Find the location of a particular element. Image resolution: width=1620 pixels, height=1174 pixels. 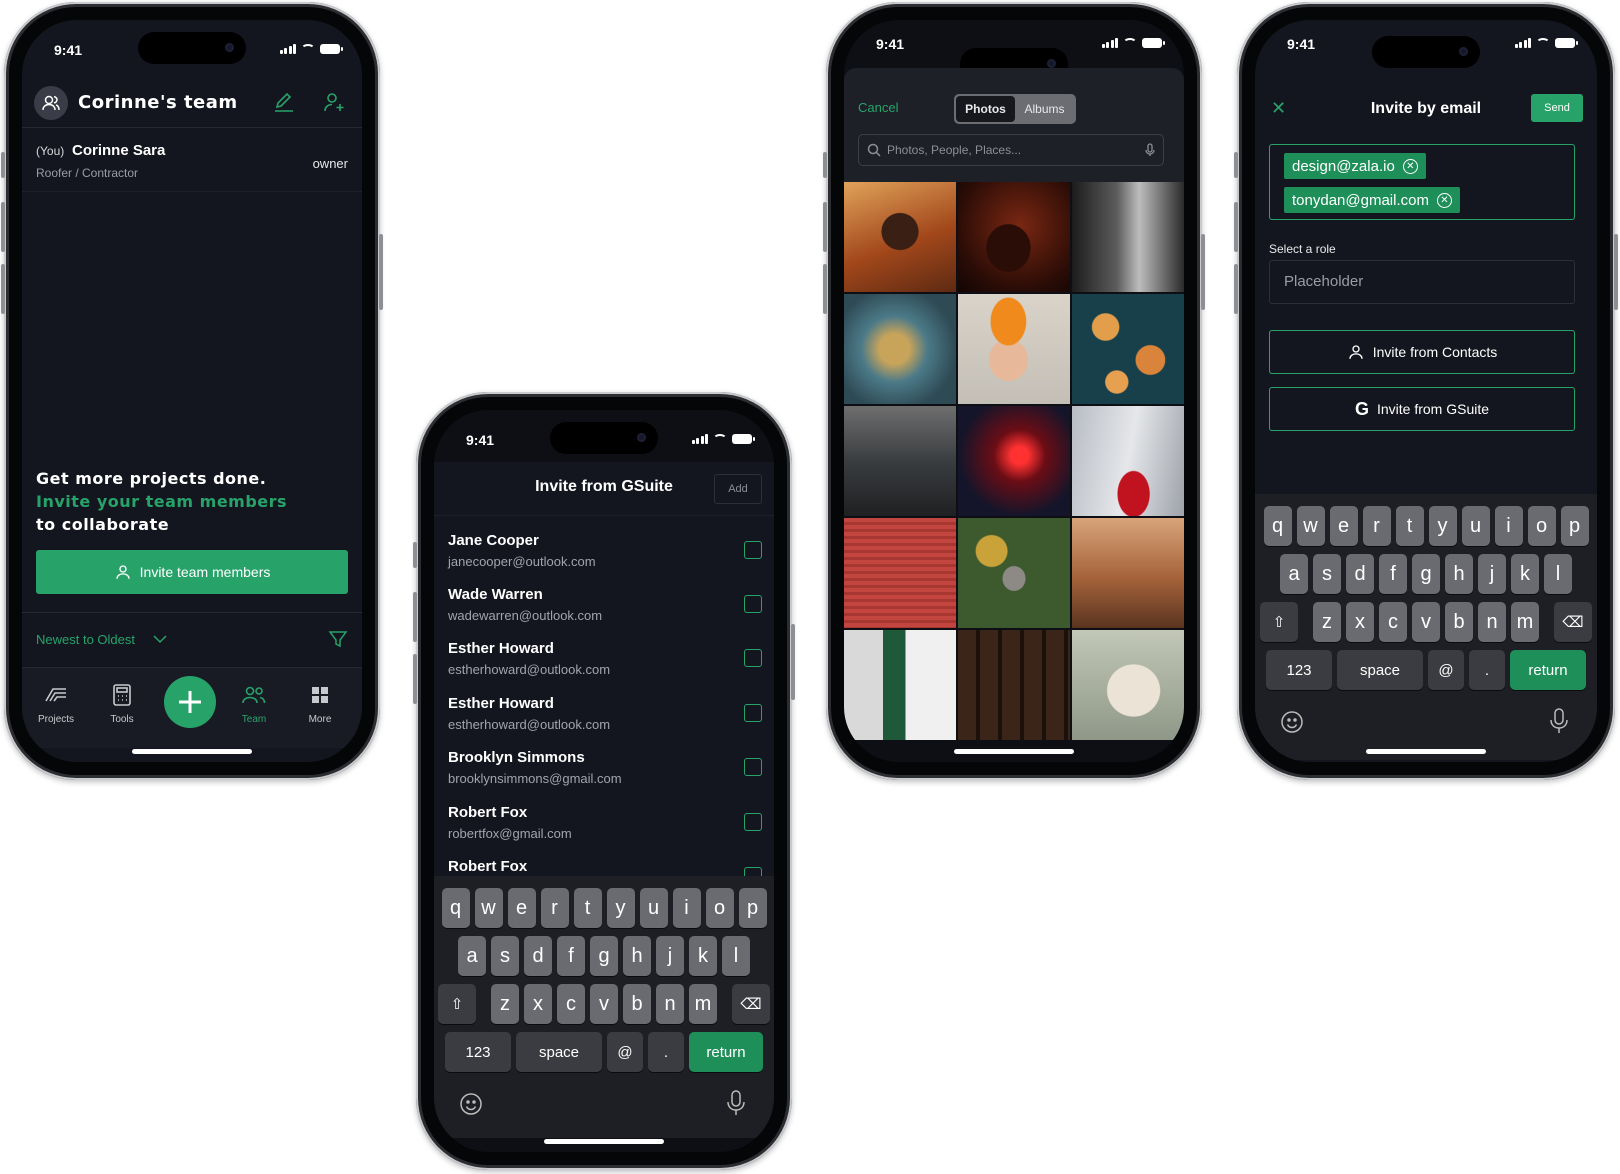

cancel-button: Cancel is located at coordinates (878, 107).